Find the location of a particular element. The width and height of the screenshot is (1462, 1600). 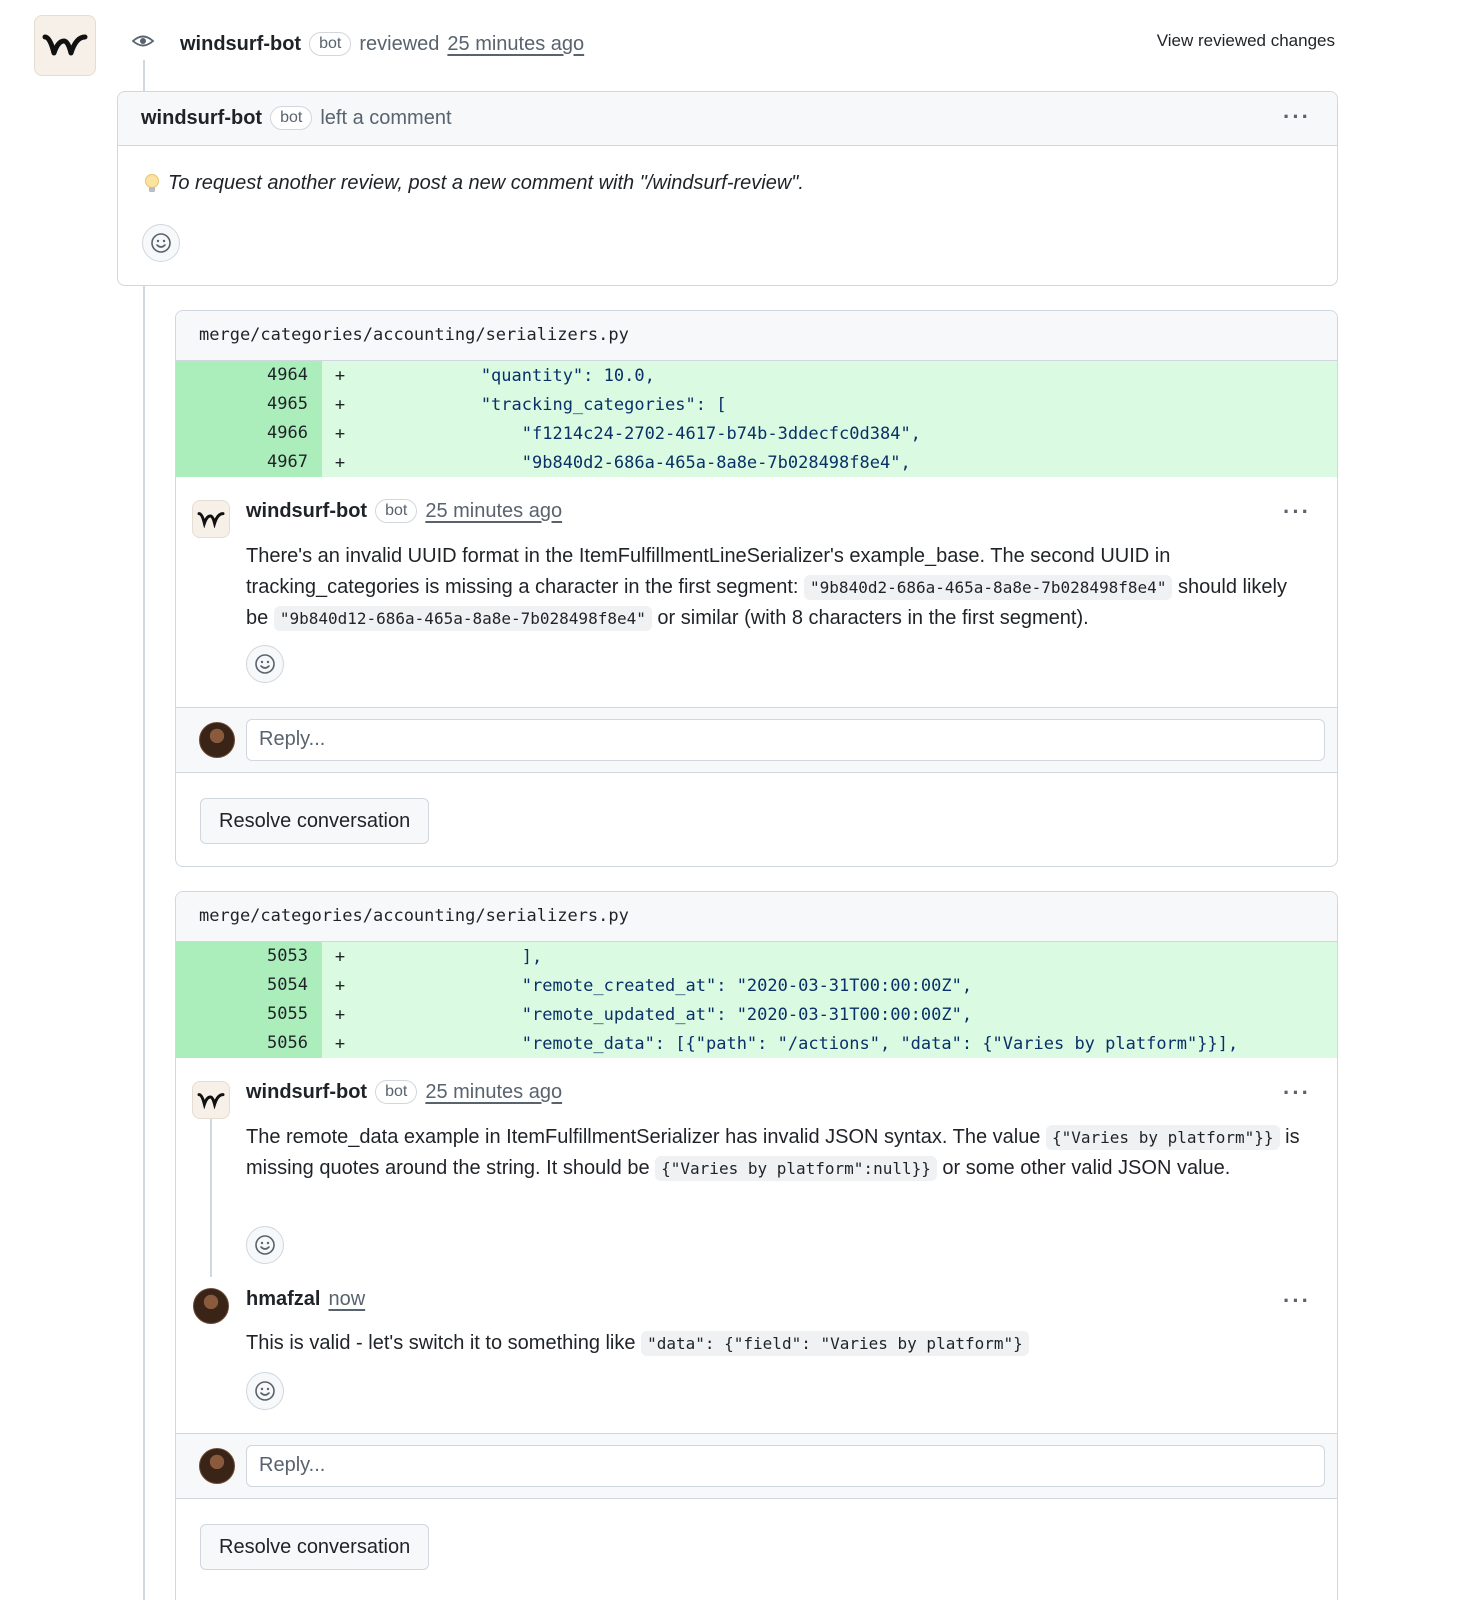

diff-code: "f1214c24-2702-4617-b74b-3ddecfc0d384", is located at coordinates (639, 433).